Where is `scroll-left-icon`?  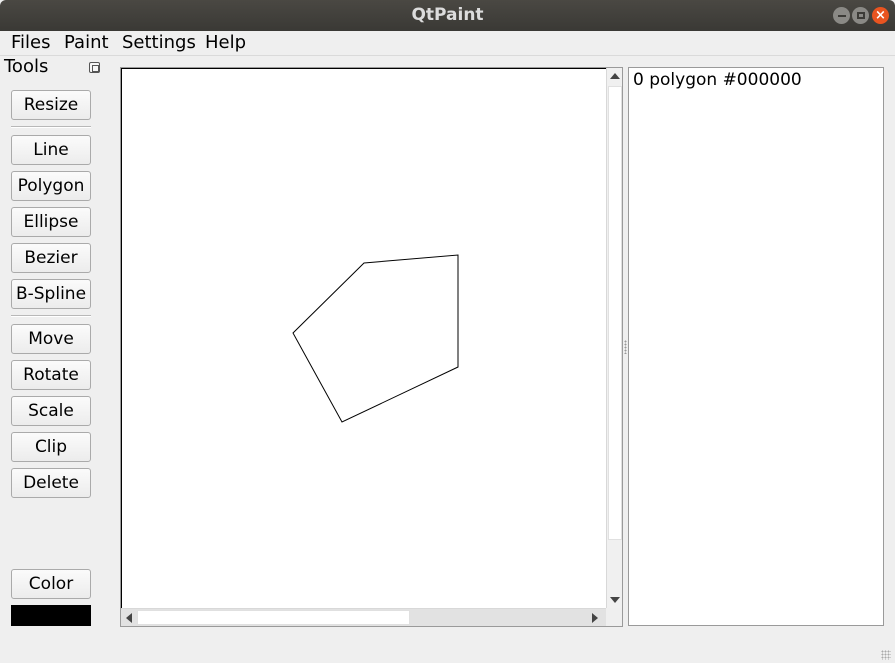
scroll-left-icon is located at coordinates (129, 618).